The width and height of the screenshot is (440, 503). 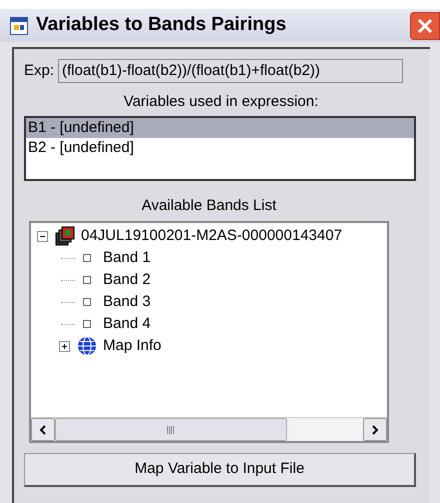 I want to click on grip-icon, so click(x=171, y=430).